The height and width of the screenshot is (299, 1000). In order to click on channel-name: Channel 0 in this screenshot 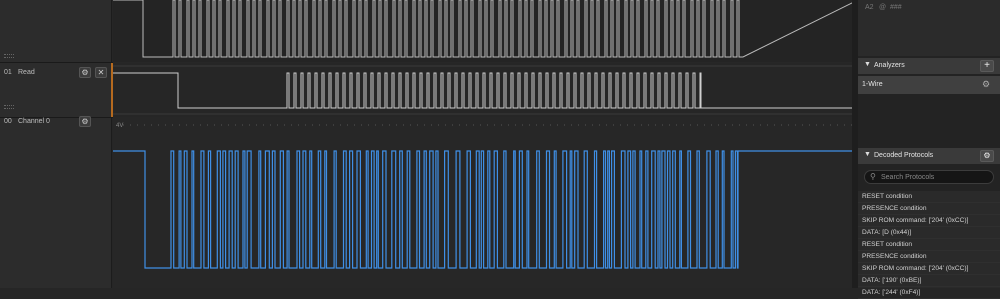, I will do `click(34, 121)`.